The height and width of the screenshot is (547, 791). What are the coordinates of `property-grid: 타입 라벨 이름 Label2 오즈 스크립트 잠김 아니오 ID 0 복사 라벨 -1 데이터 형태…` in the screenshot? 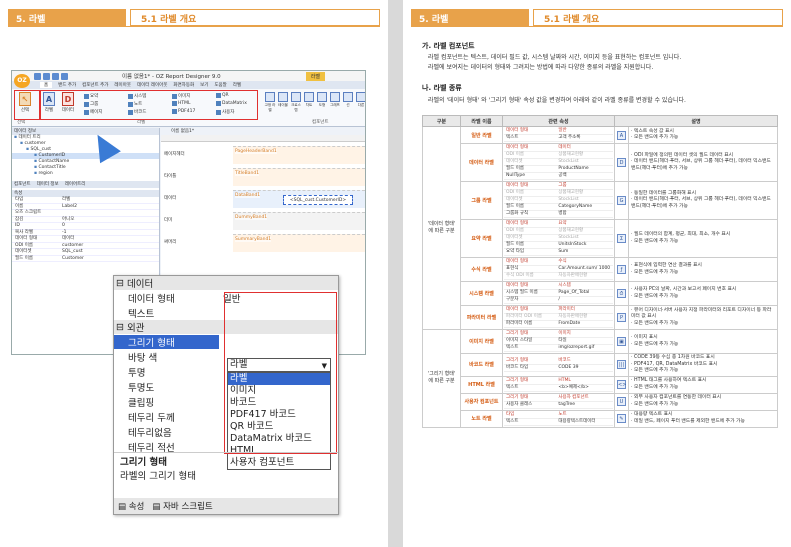 It's located at (85, 229).